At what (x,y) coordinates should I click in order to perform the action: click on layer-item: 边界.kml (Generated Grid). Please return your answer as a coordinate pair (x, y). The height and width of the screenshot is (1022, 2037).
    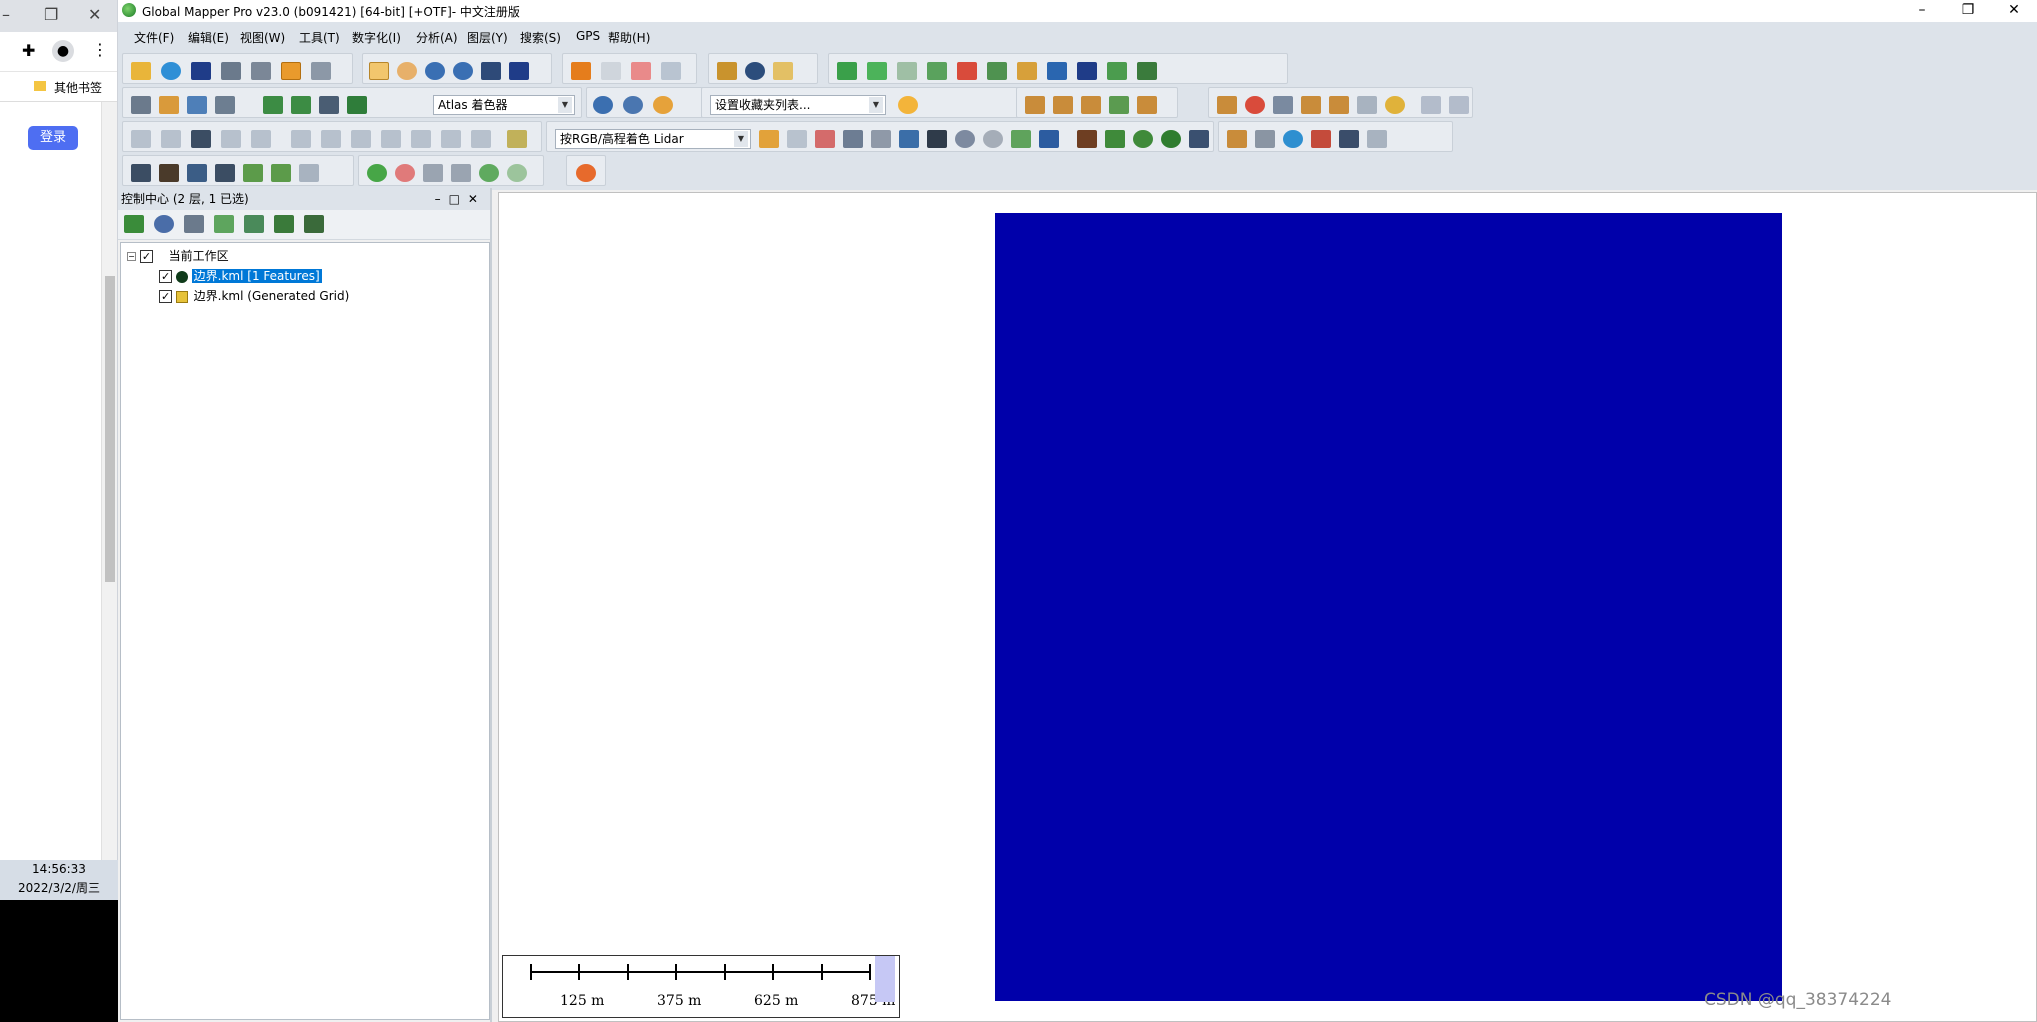
    Looking at the image, I should click on (254, 296).